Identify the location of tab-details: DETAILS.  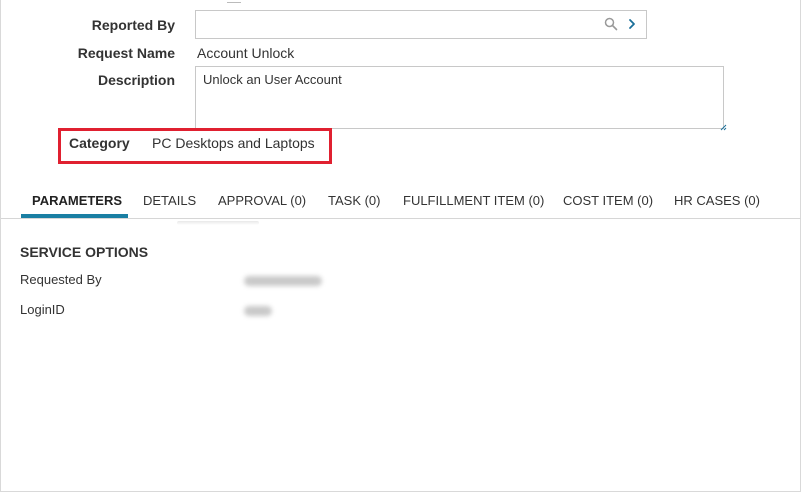
(169, 202).